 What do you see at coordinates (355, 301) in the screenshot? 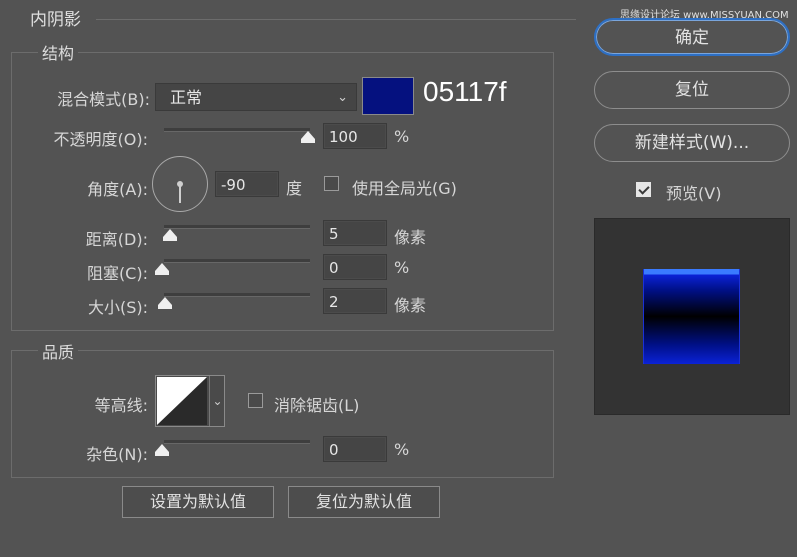
I see `size-input: 2` at bounding box center [355, 301].